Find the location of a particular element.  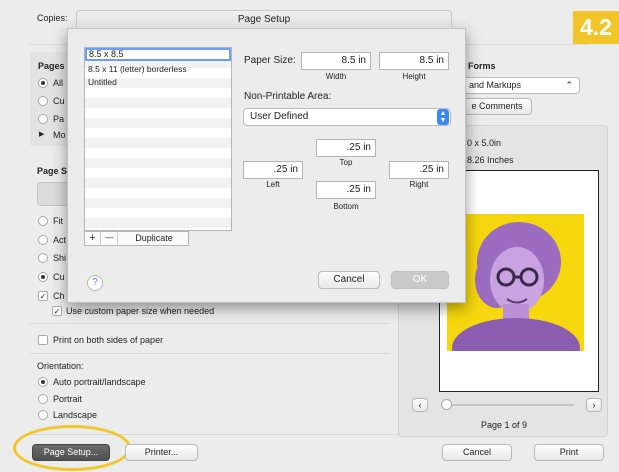

orientation-landscape-label: Landscape is located at coordinates (75, 415).